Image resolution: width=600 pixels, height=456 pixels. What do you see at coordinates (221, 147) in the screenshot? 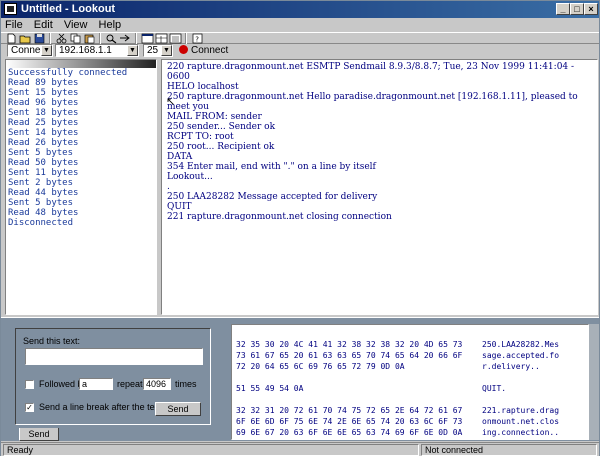
I see `transcript-line: 250 root... Recipient ok` at bounding box center [221, 147].